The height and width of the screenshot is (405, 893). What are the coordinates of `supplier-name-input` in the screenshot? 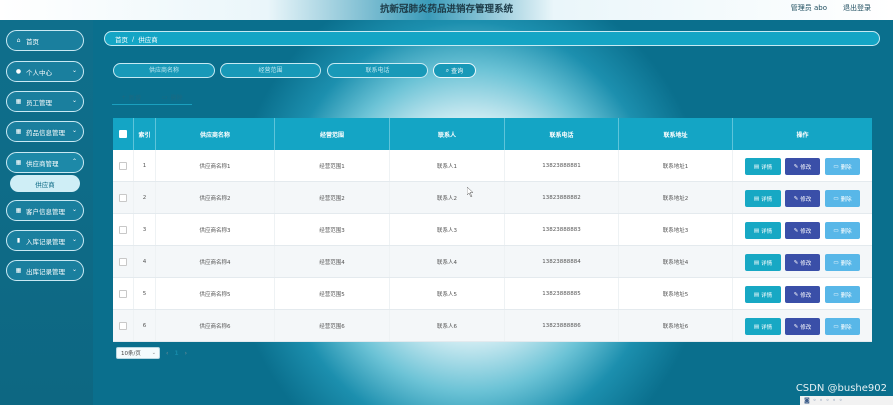 It's located at (164, 70).